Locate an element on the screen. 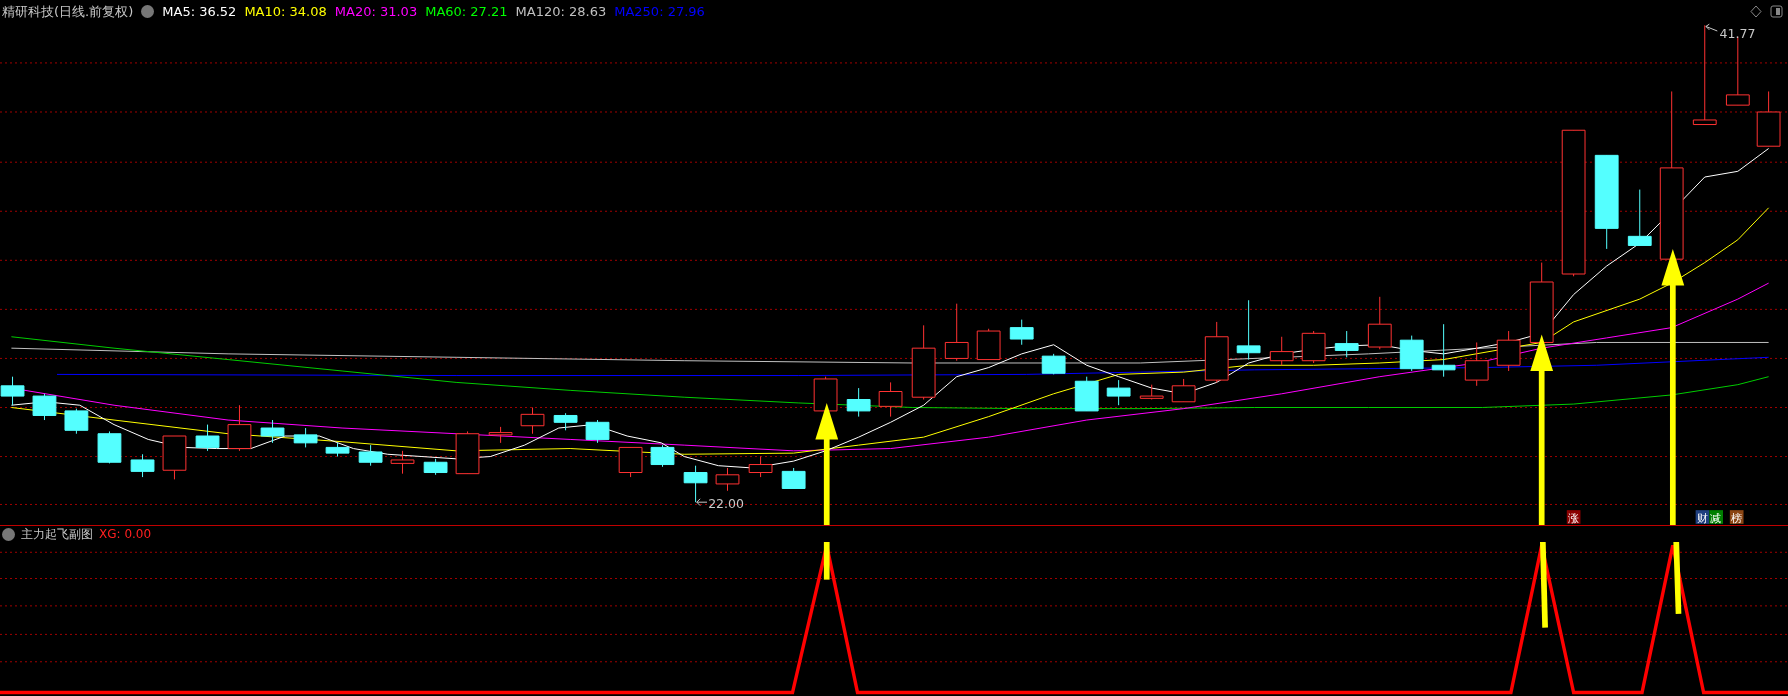 This screenshot has height=696, width=1788. moving-average-legend: MA120: 28.63 is located at coordinates (561, 11).